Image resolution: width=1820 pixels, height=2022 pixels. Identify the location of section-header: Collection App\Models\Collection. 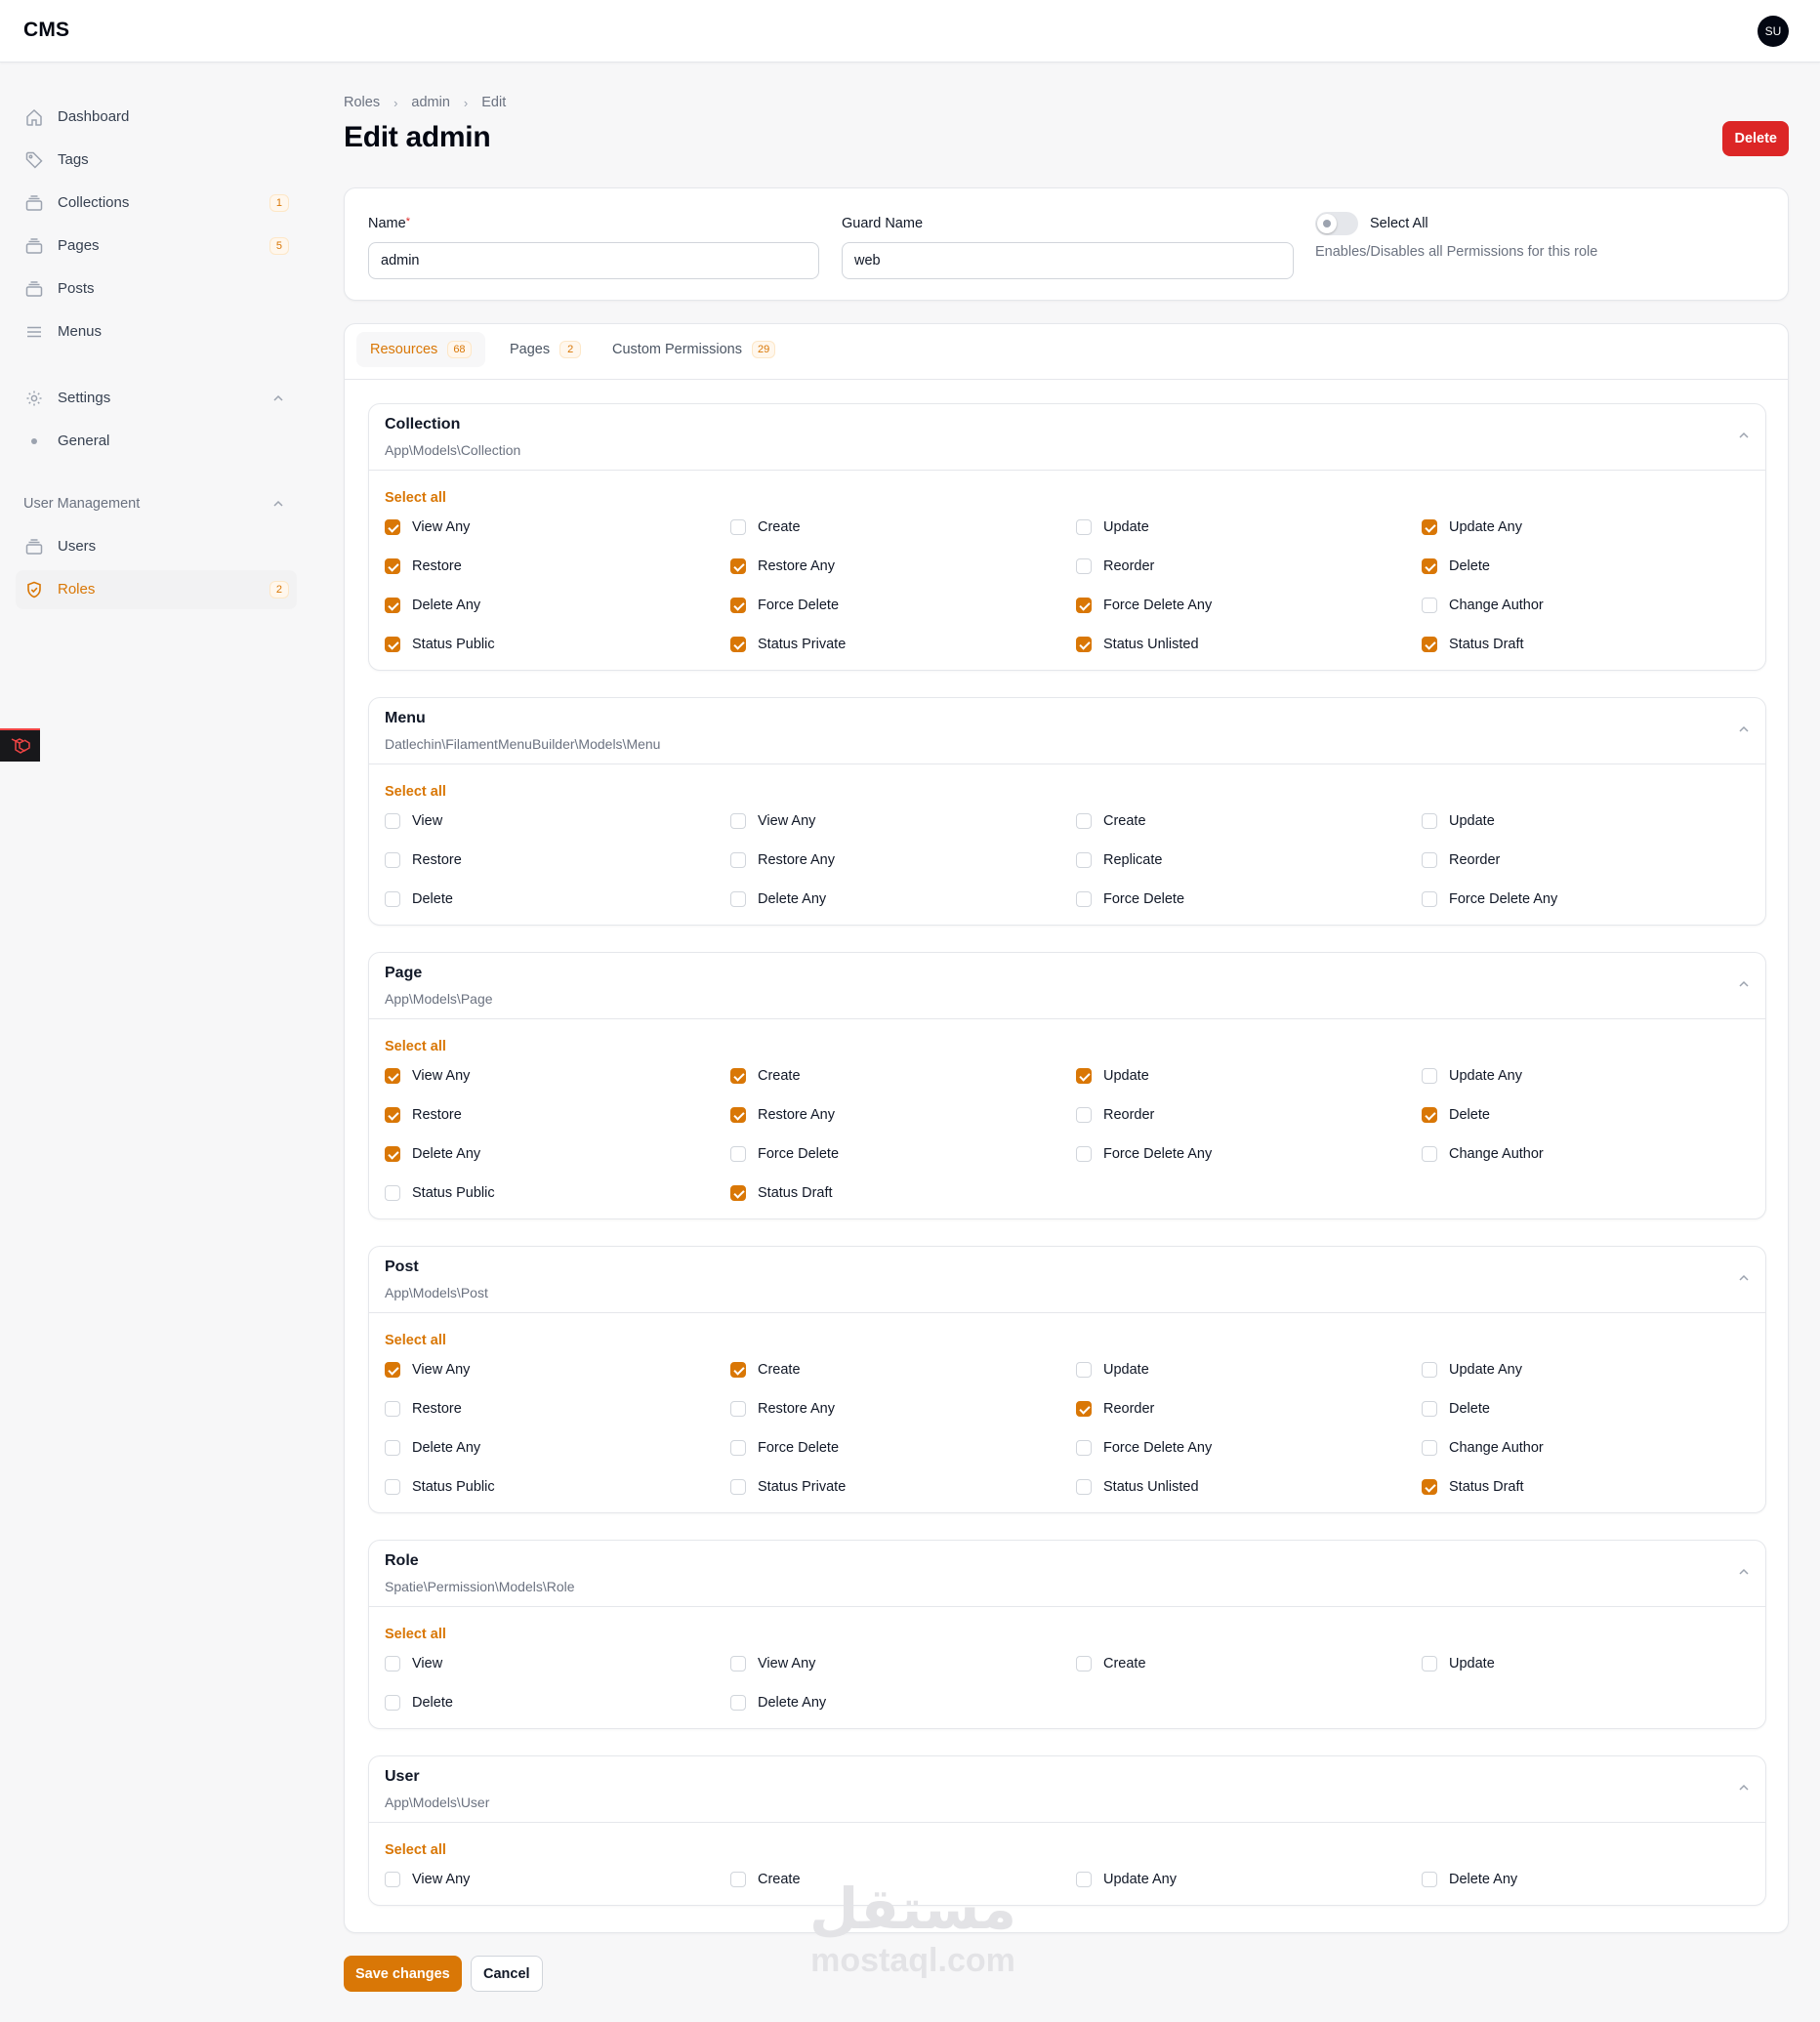
(1067, 438).